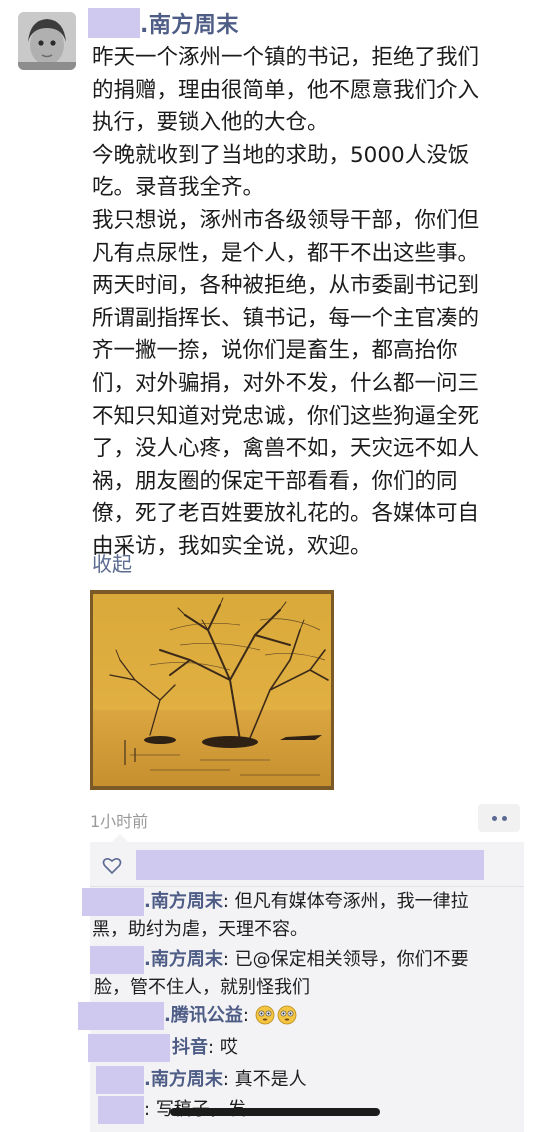 This screenshot has height=1132, width=554. What do you see at coordinates (499, 818) in the screenshot?
I see `more-actions-button` at bounding box center [499, 818].